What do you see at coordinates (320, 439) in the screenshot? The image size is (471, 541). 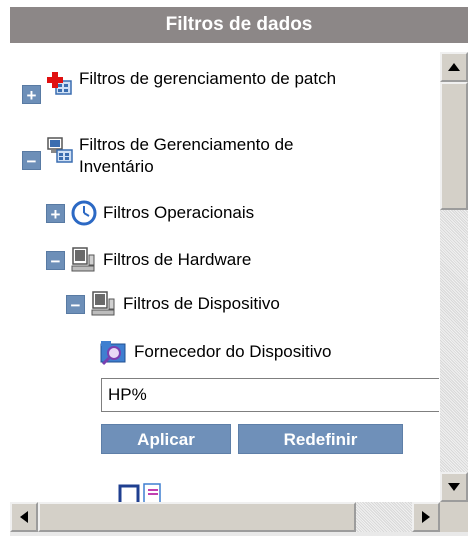 I see `reset-button: Redefinir` at bounding box center [320, 439].